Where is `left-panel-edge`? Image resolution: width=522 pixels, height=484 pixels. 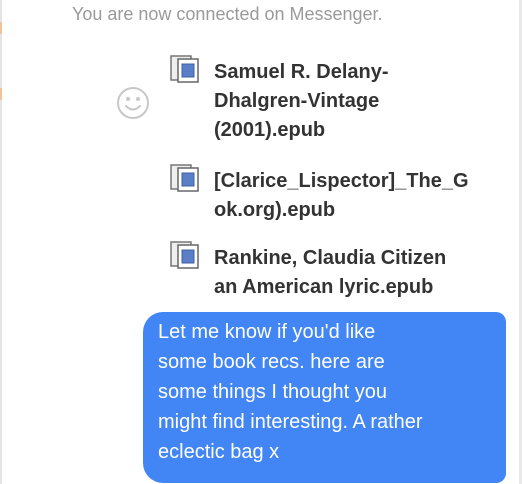
left-panel-edge is located at coordinates (1, 242).